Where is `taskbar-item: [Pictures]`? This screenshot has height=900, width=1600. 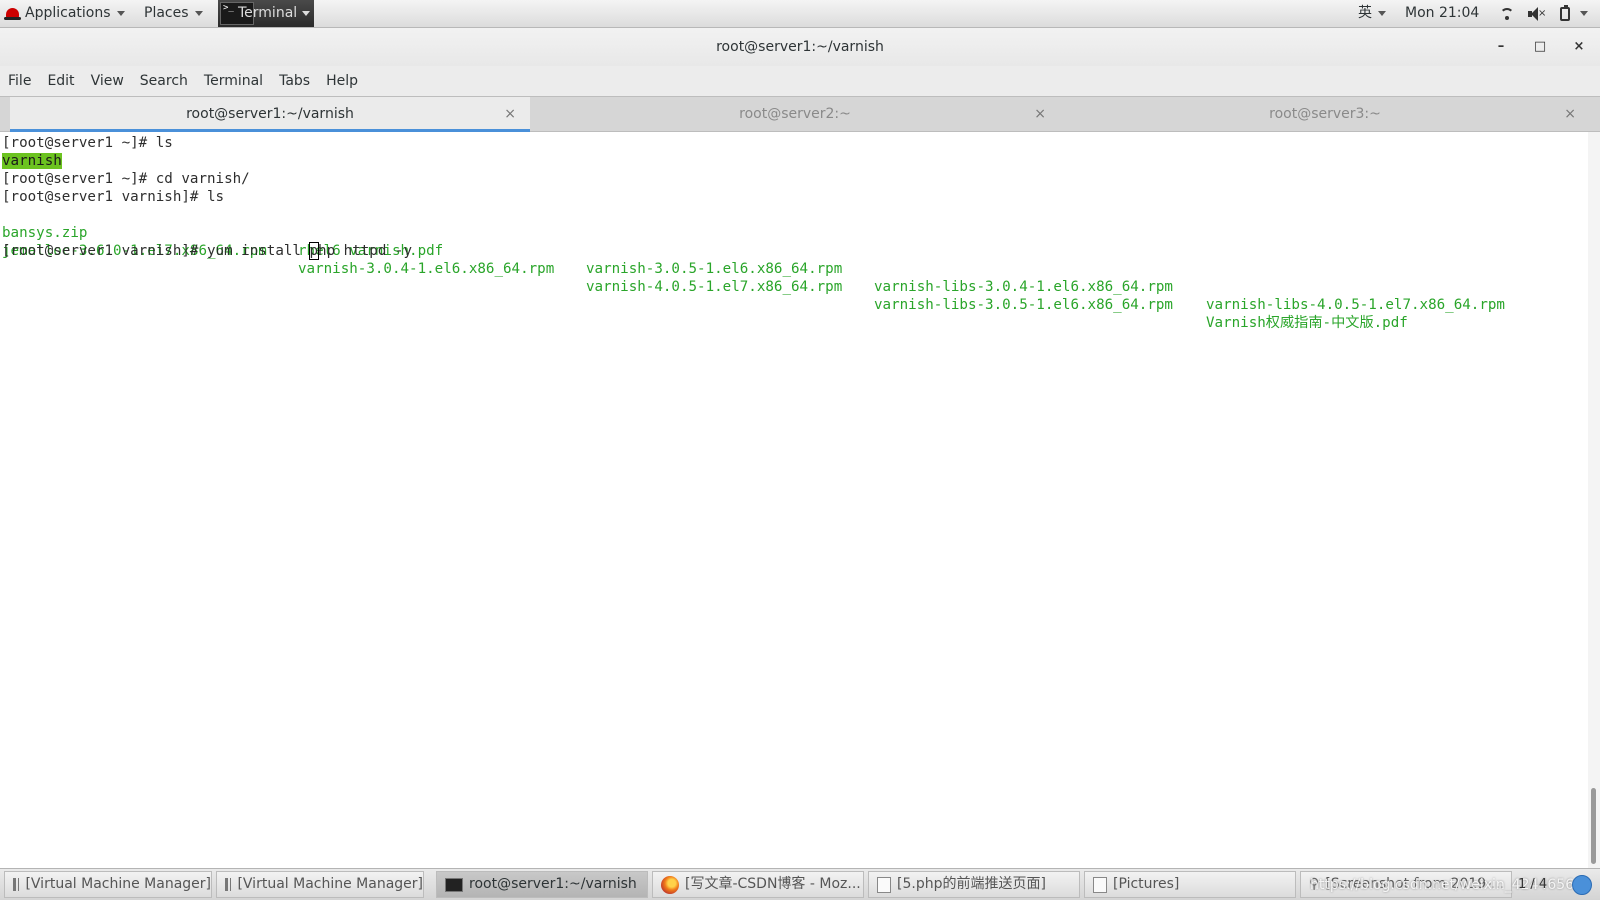
taskbar-item: [Pictures] is located at coordinates (1190, 884).